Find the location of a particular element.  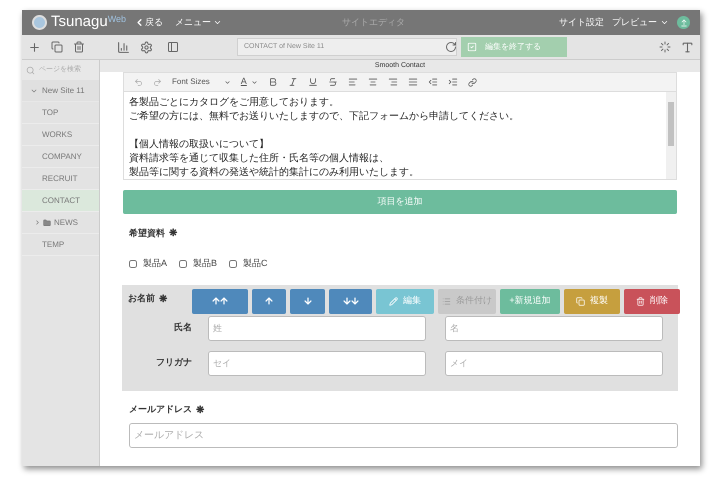

reload-icon is located at coordinates (451, 47).